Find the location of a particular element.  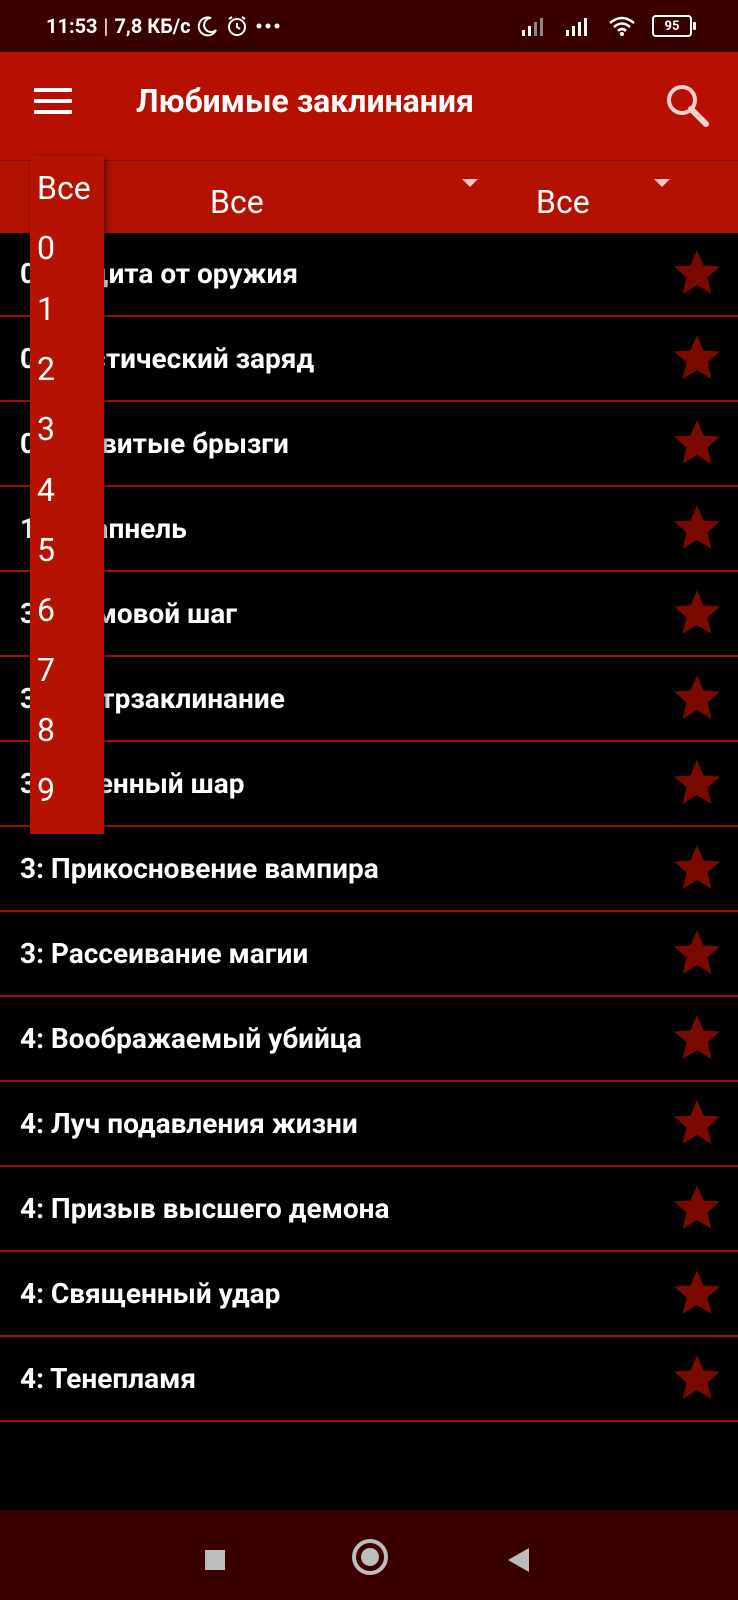

search-icon is located at coordinates (687, 105).